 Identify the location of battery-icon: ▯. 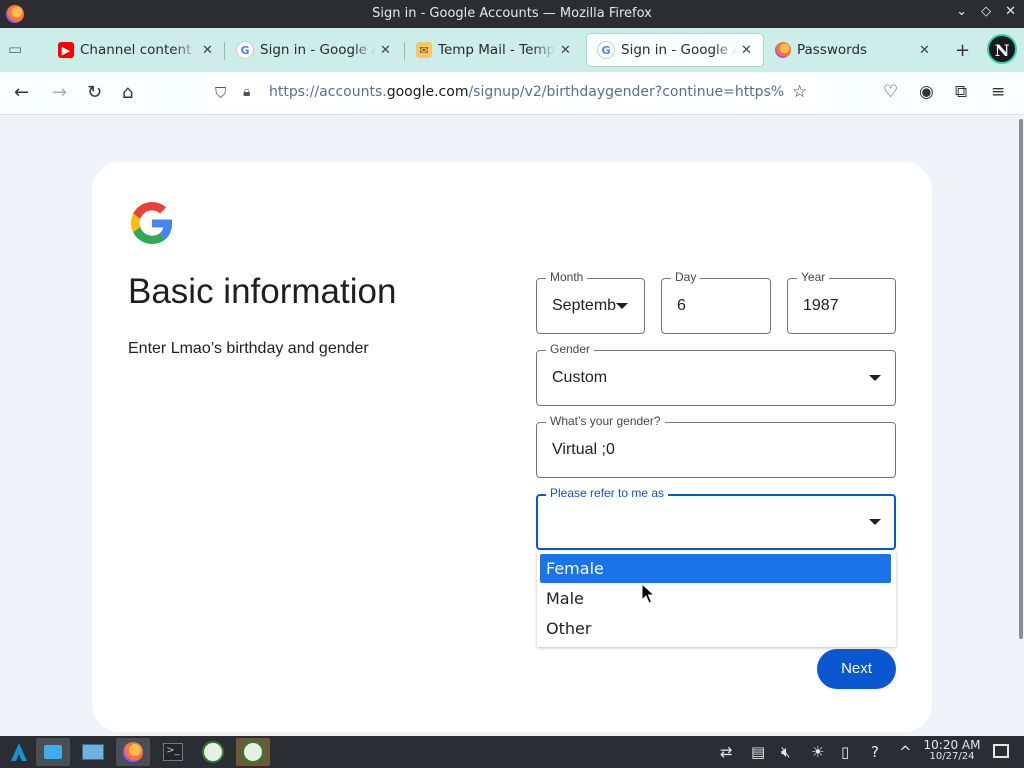
(845, 752).